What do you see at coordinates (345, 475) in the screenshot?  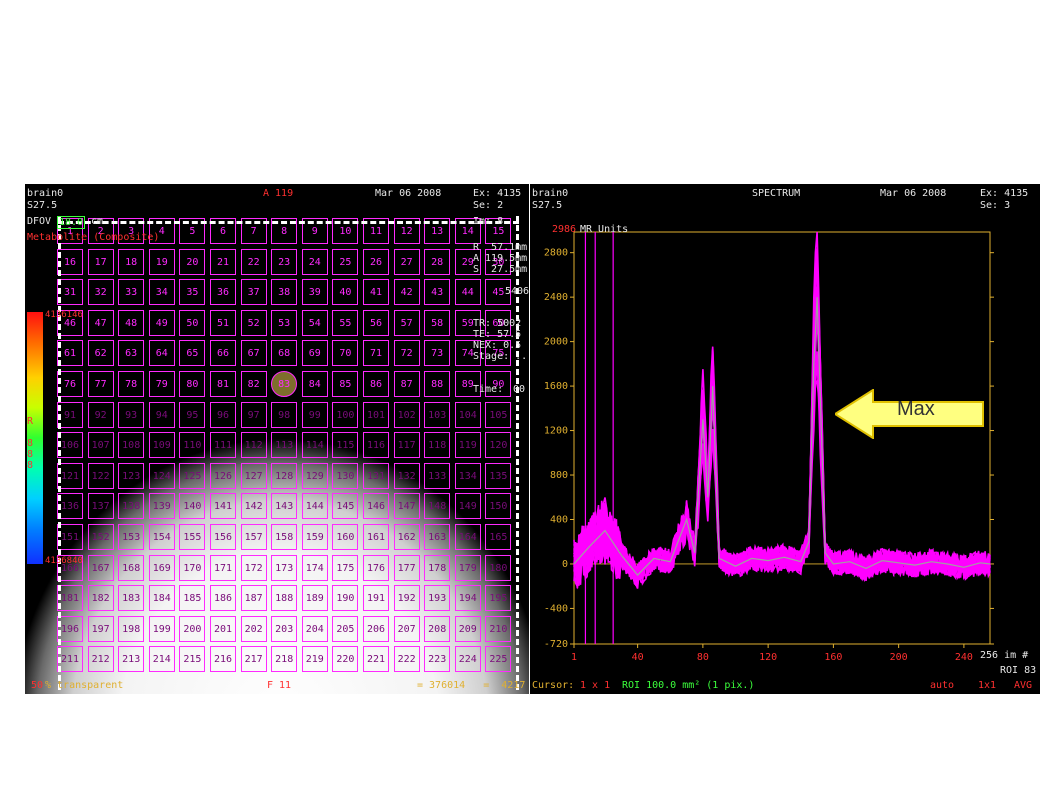 I see `voxel-cell: 130` at bounding box center [345, 475].